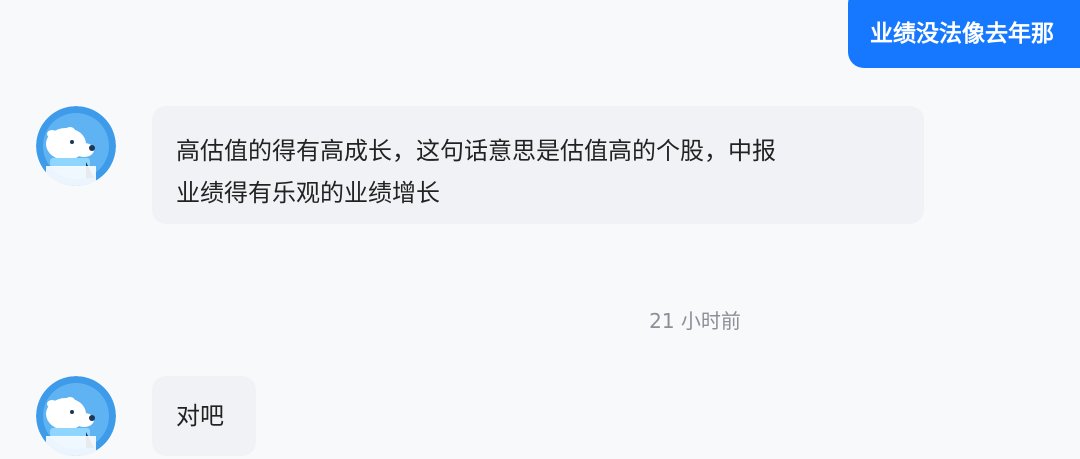 The width and height of the screenshot is (1080, 459). What do you see at coordinates (476, 151) in the screenshot?
I see `message-text-line: 高估值的得有高成长，这句话意思是估值高的个股，中报` at bounding box center [476, 151].